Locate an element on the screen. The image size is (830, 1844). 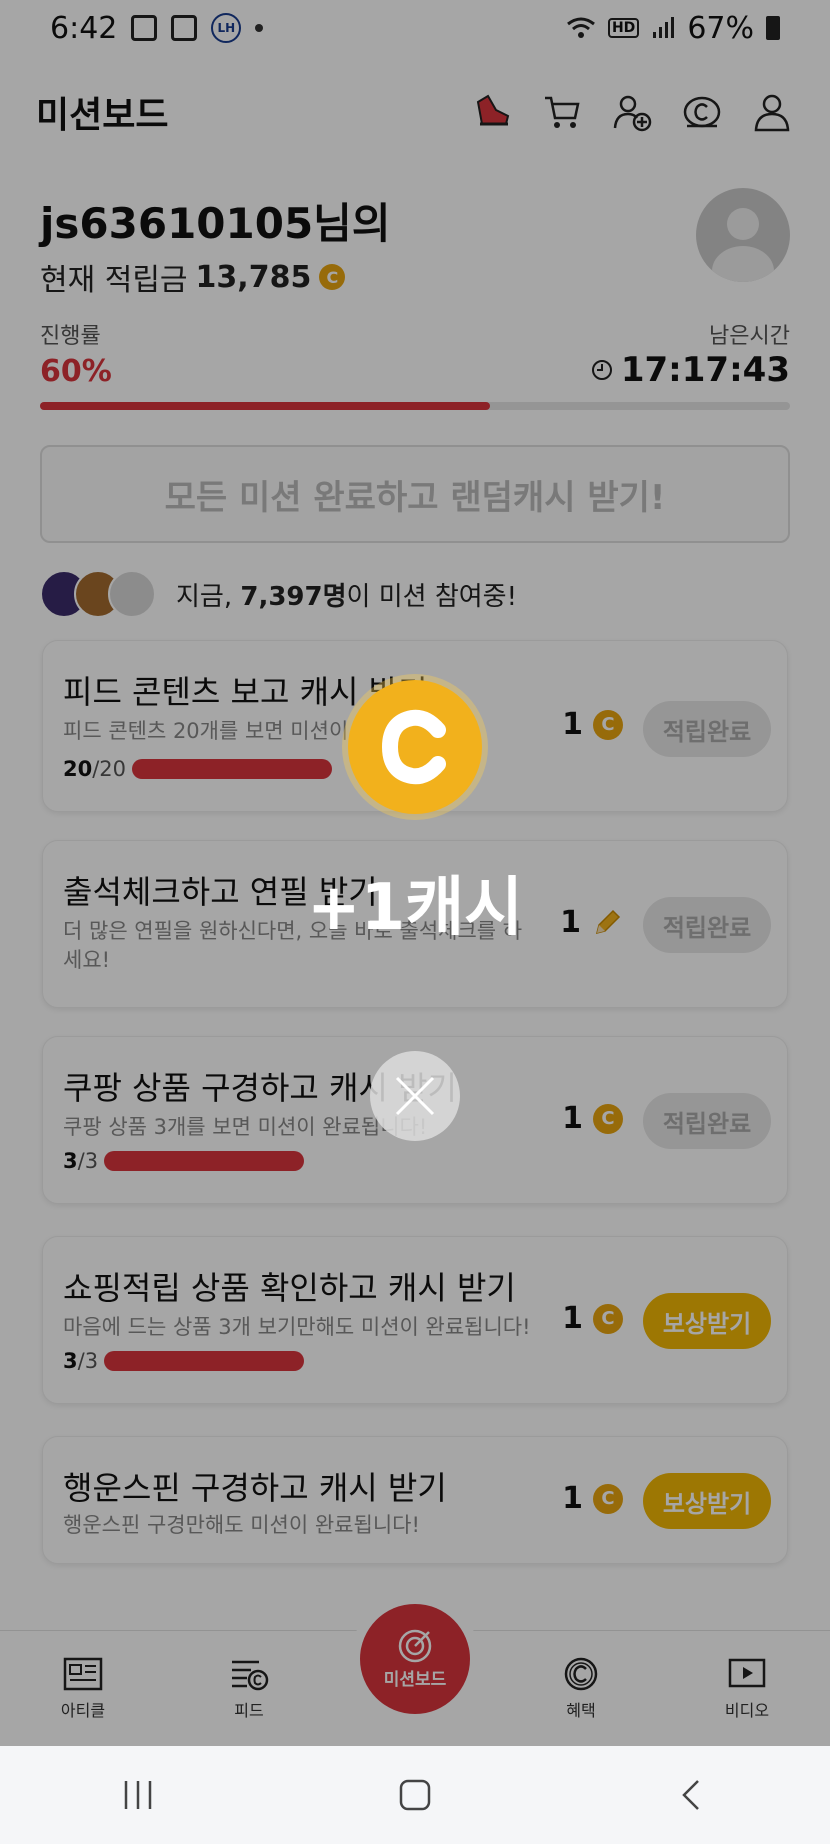
close-button is located at coordinates (415, 1096).